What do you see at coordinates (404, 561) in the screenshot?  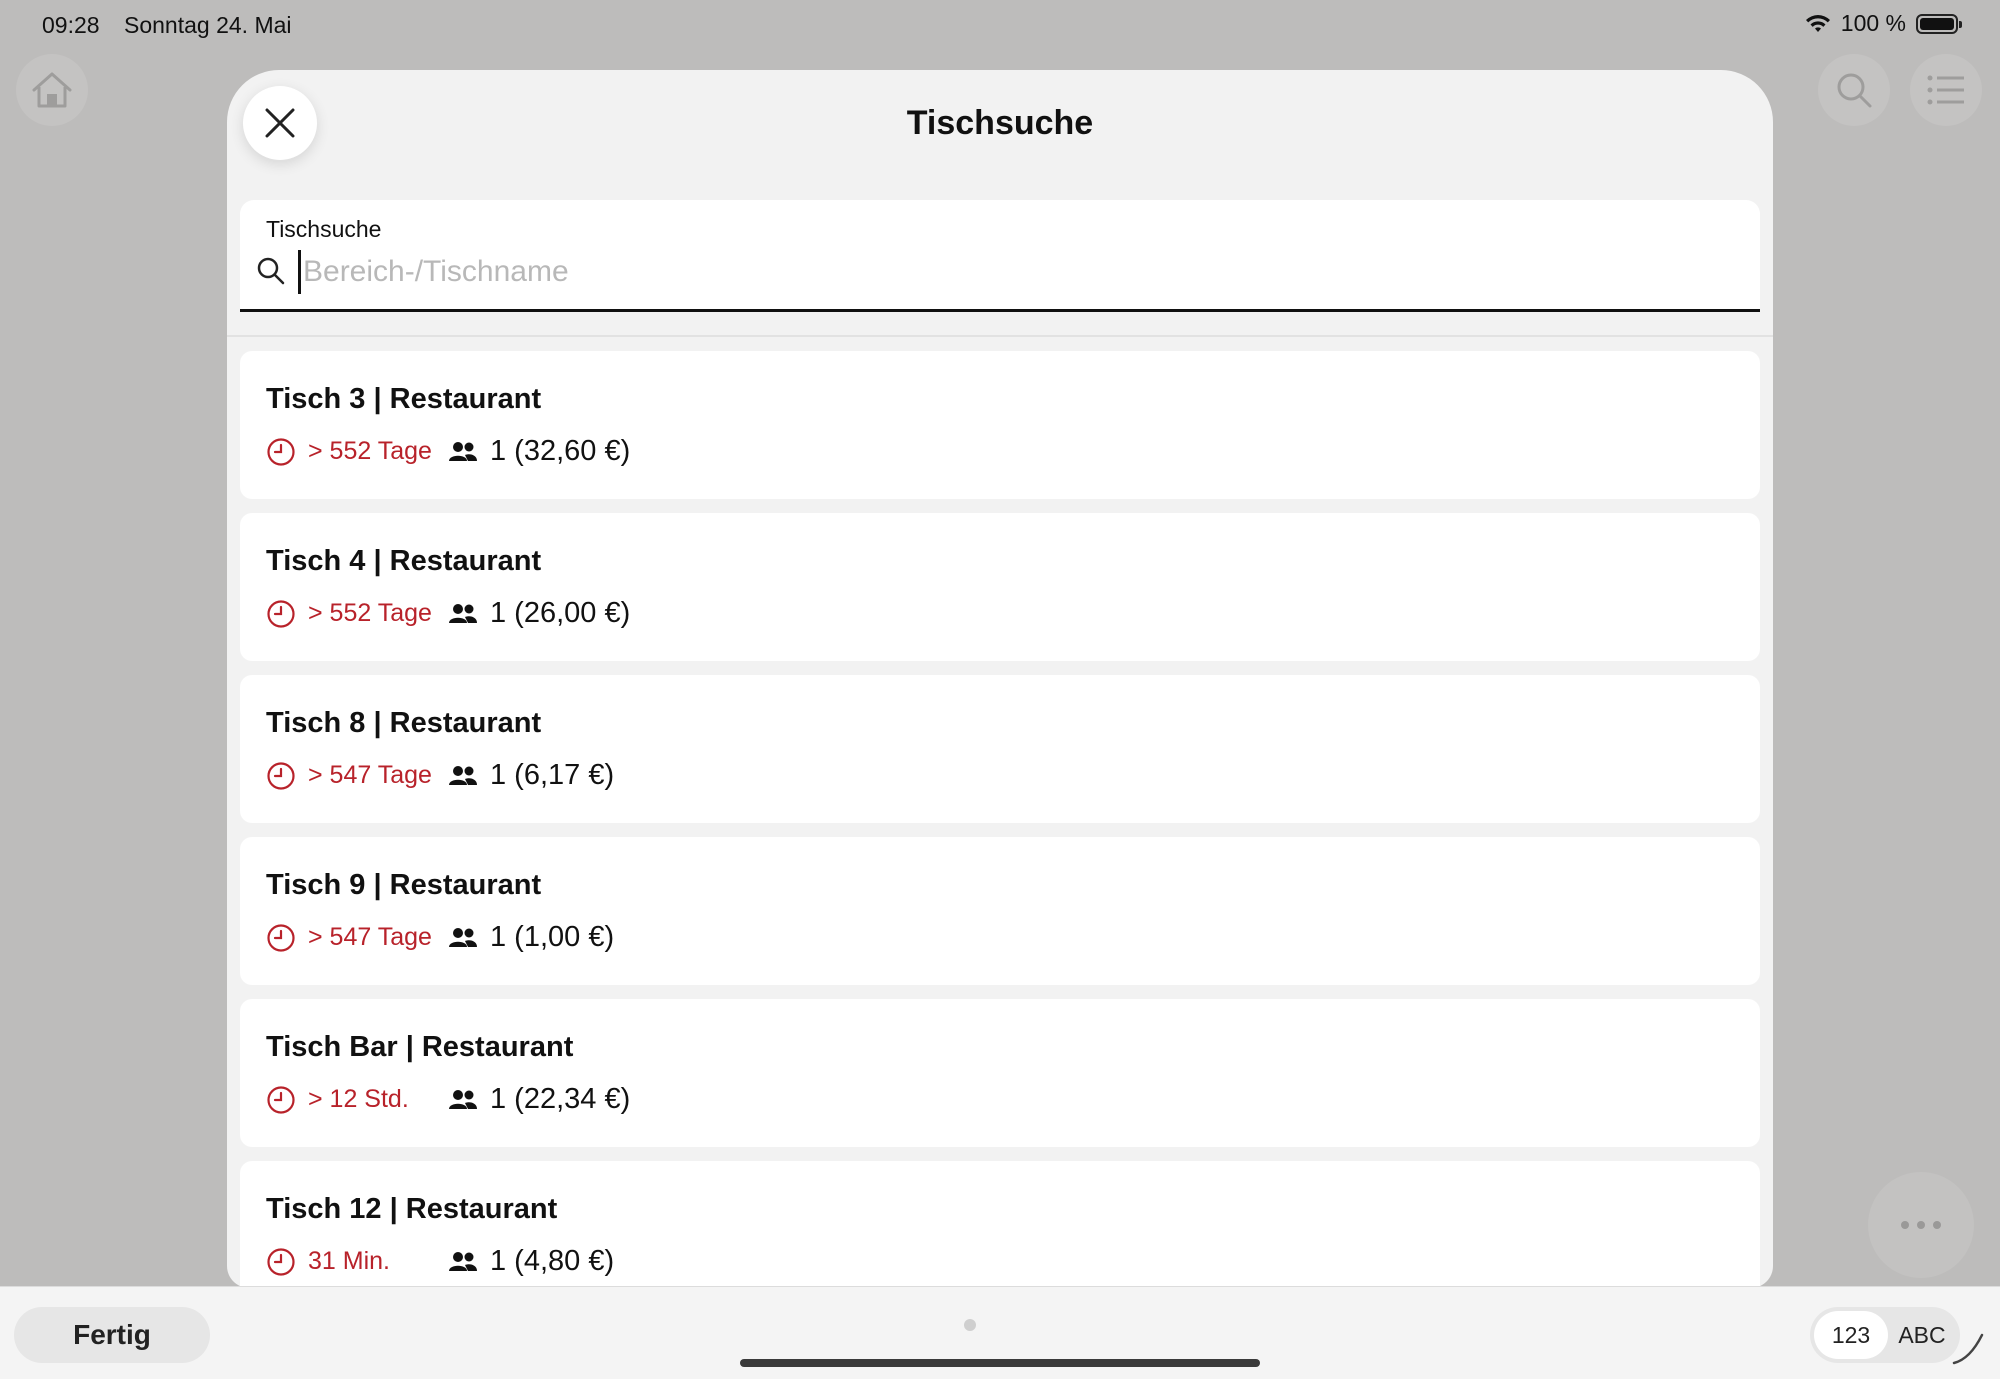 I see `table-name: Tisch 4 | Restaurant` at bounding box center [404, 561].